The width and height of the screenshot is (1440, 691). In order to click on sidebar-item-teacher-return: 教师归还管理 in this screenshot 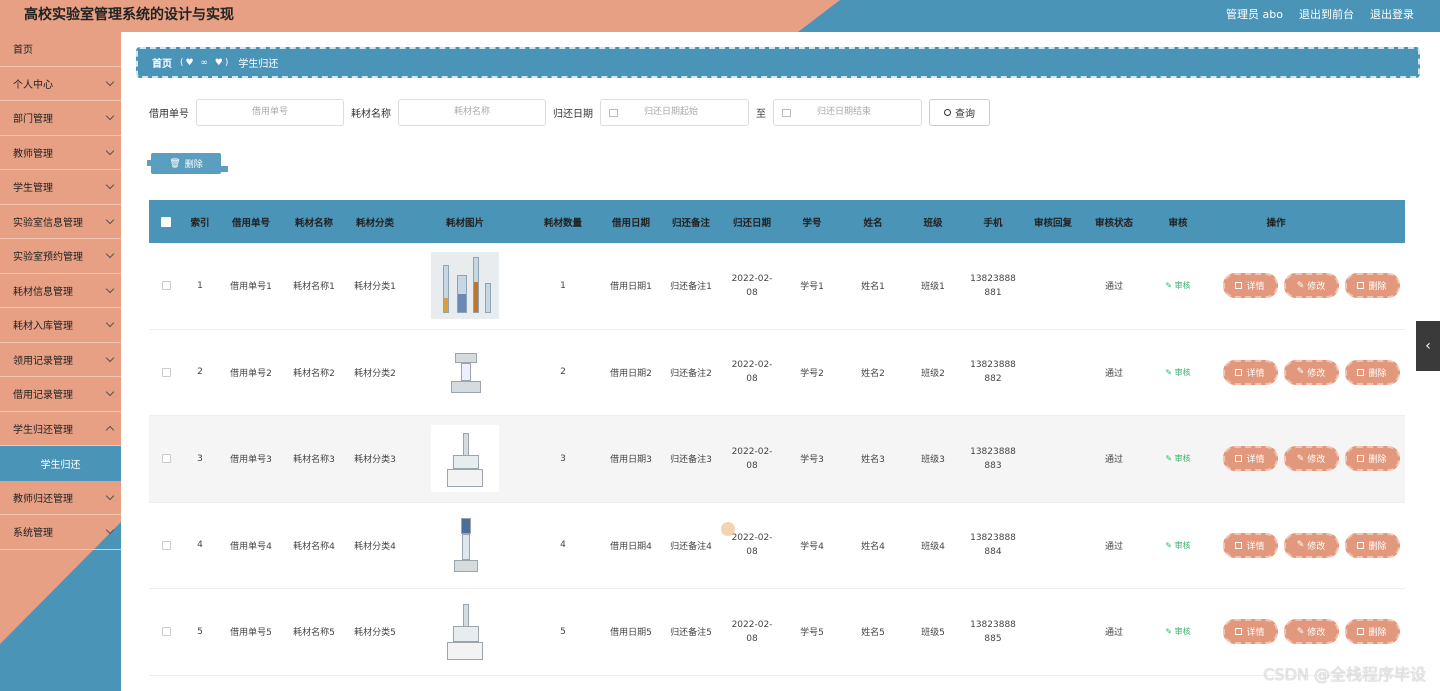, I will do `click(60, 498)`.